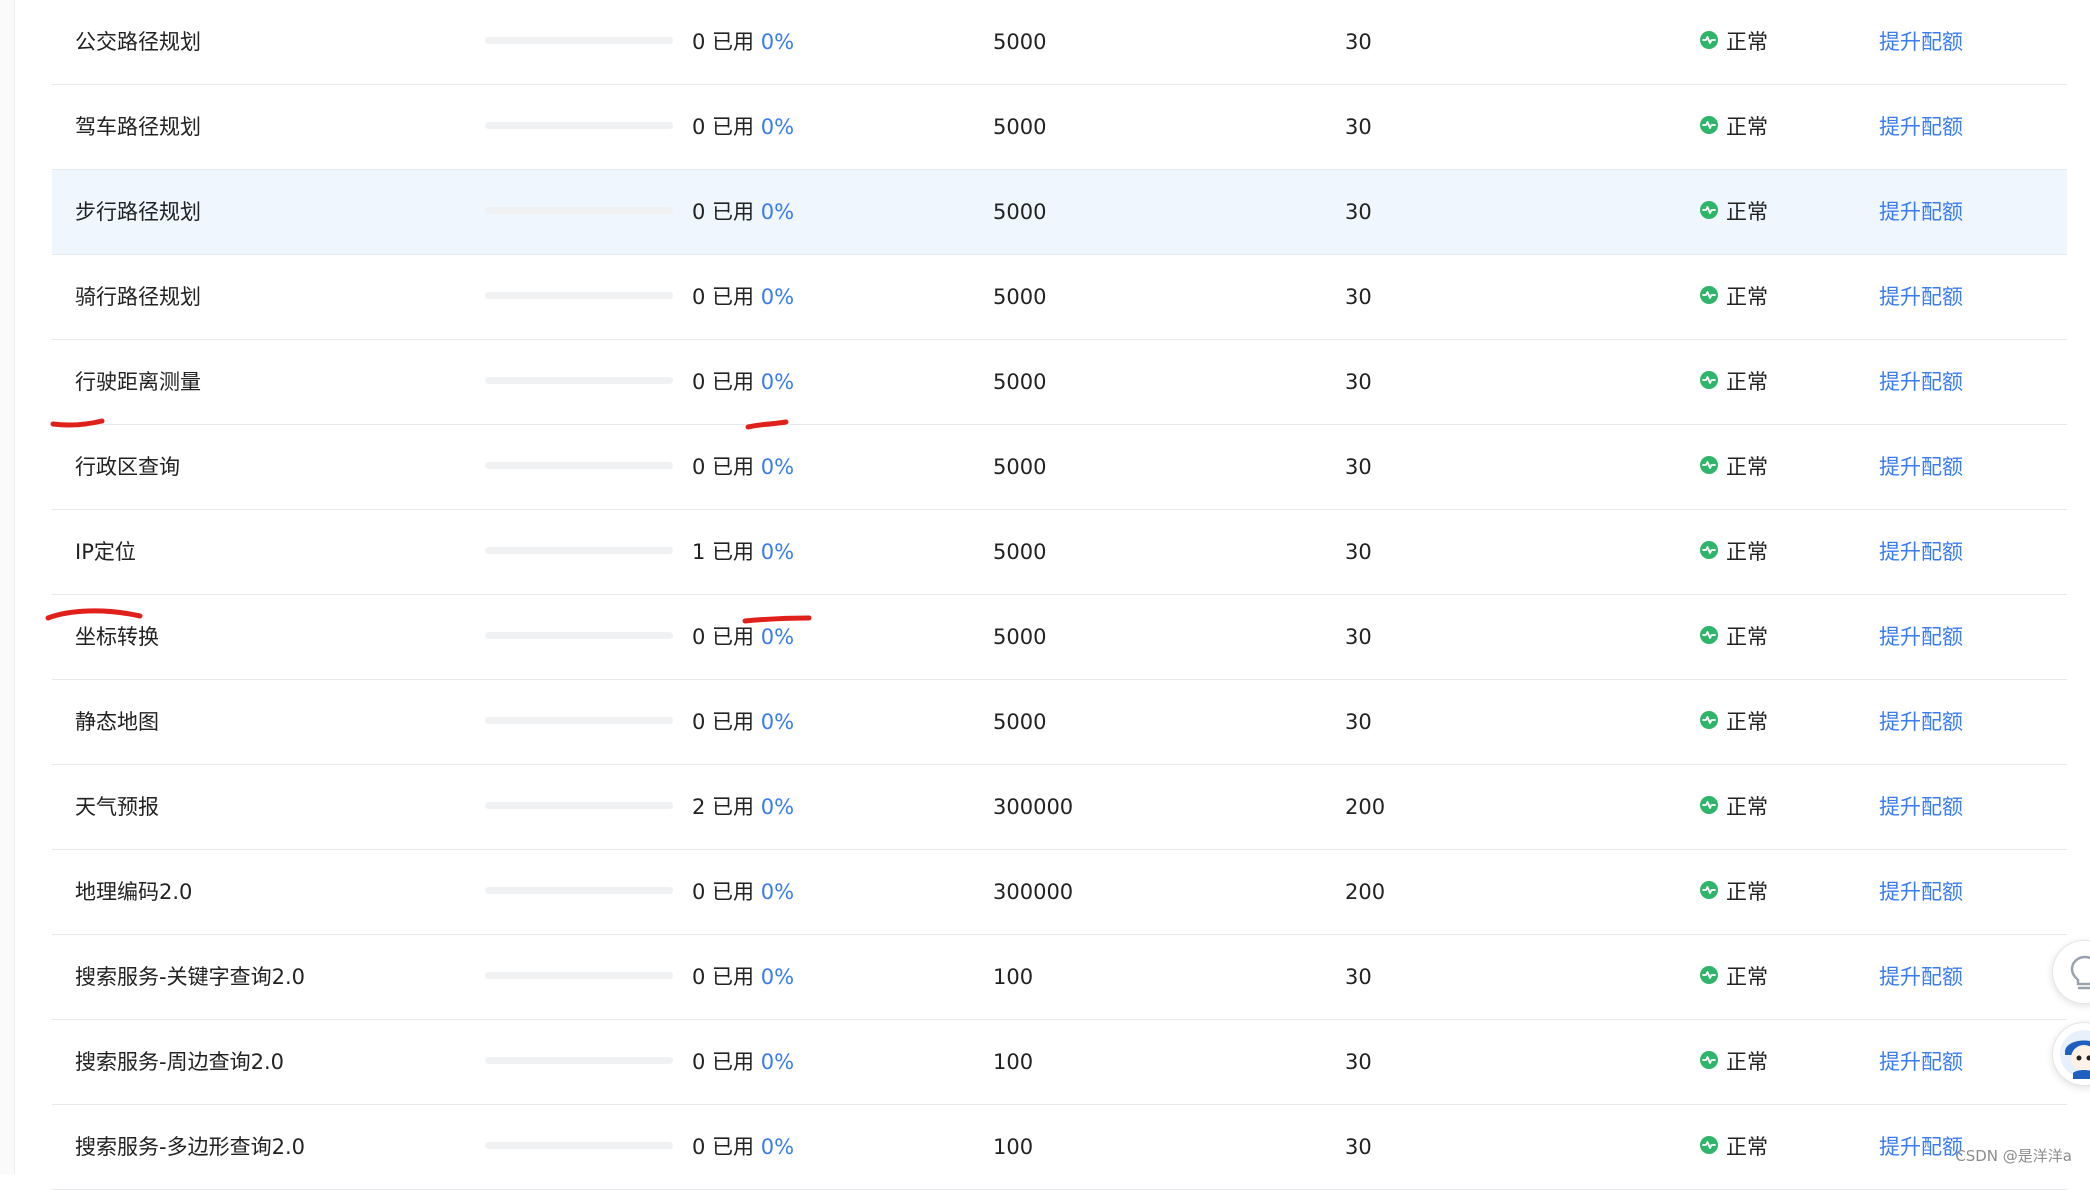 The height and width of the screenshot is (1190, 2090). What do you see at coordinates (138, 297) in the screenshot?
I see `service-name: 骑行路径规划` at bounding box center [138, 297].